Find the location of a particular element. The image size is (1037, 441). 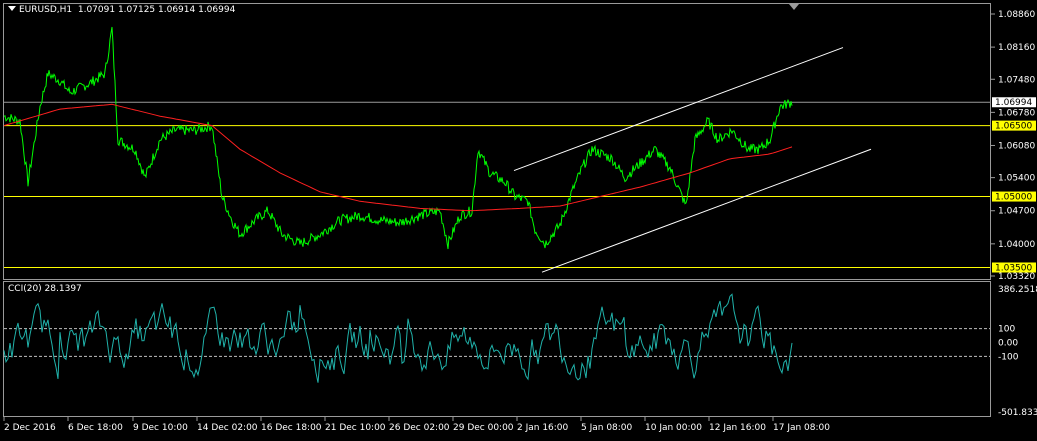

current-price-label: 1.06994 is located at coordinates (1013, 103).